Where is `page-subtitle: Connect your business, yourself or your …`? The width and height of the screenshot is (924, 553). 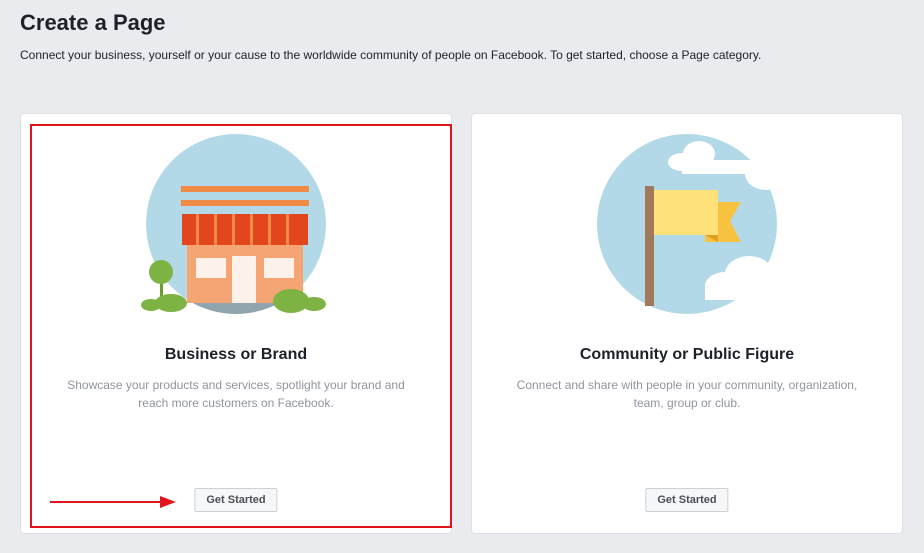
page-subtitle: Connect your business, yourself or your … is located at coordinates (391, 55).